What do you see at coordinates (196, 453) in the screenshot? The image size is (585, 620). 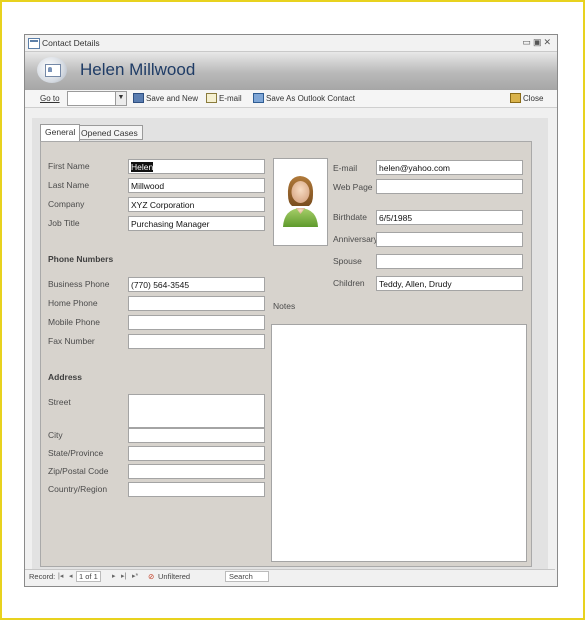 I see `state-field` at bounding box center [196, 453].